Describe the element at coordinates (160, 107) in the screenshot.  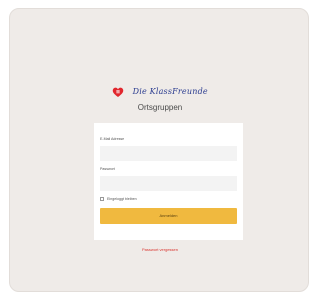
I see `page-subtitle: Ortsgruppen` at that location.